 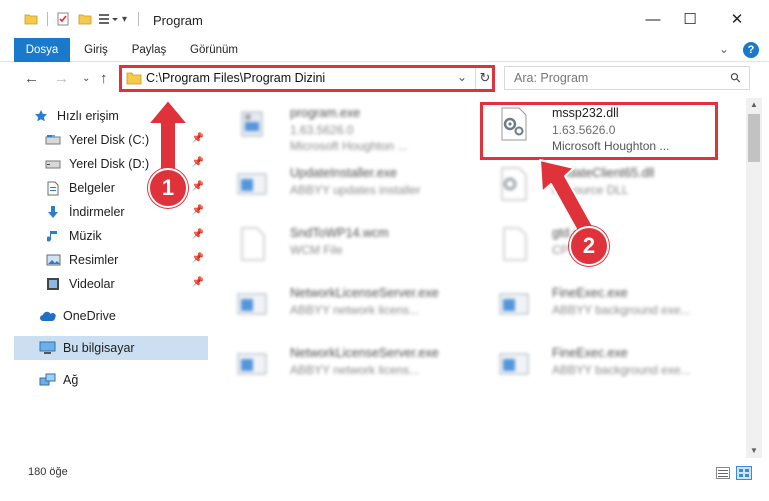 I want to click on file-description: WCM File, so click(x=316, y=250).